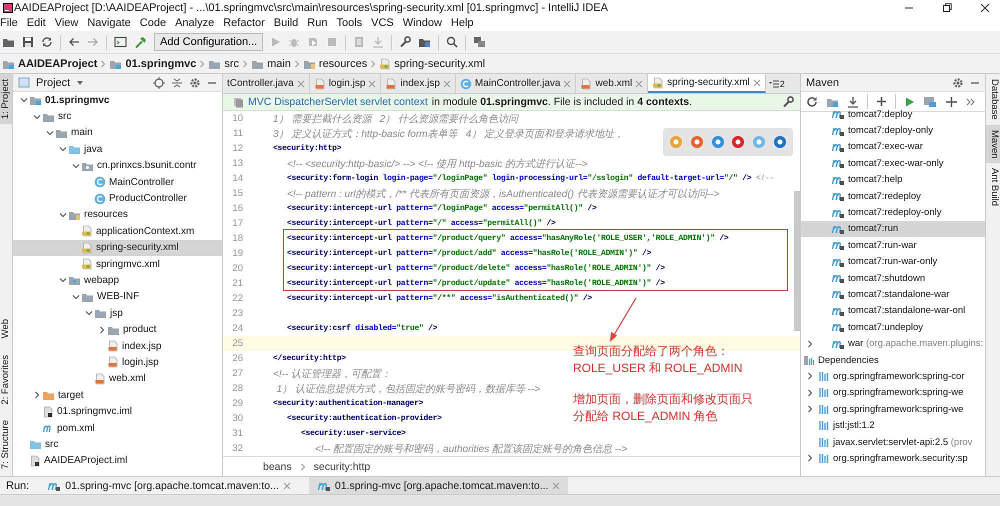 Image resolution: width=1000 pixels, height=506 pixels. I want to click on tree-item: index.jsp, so click(117, 346).